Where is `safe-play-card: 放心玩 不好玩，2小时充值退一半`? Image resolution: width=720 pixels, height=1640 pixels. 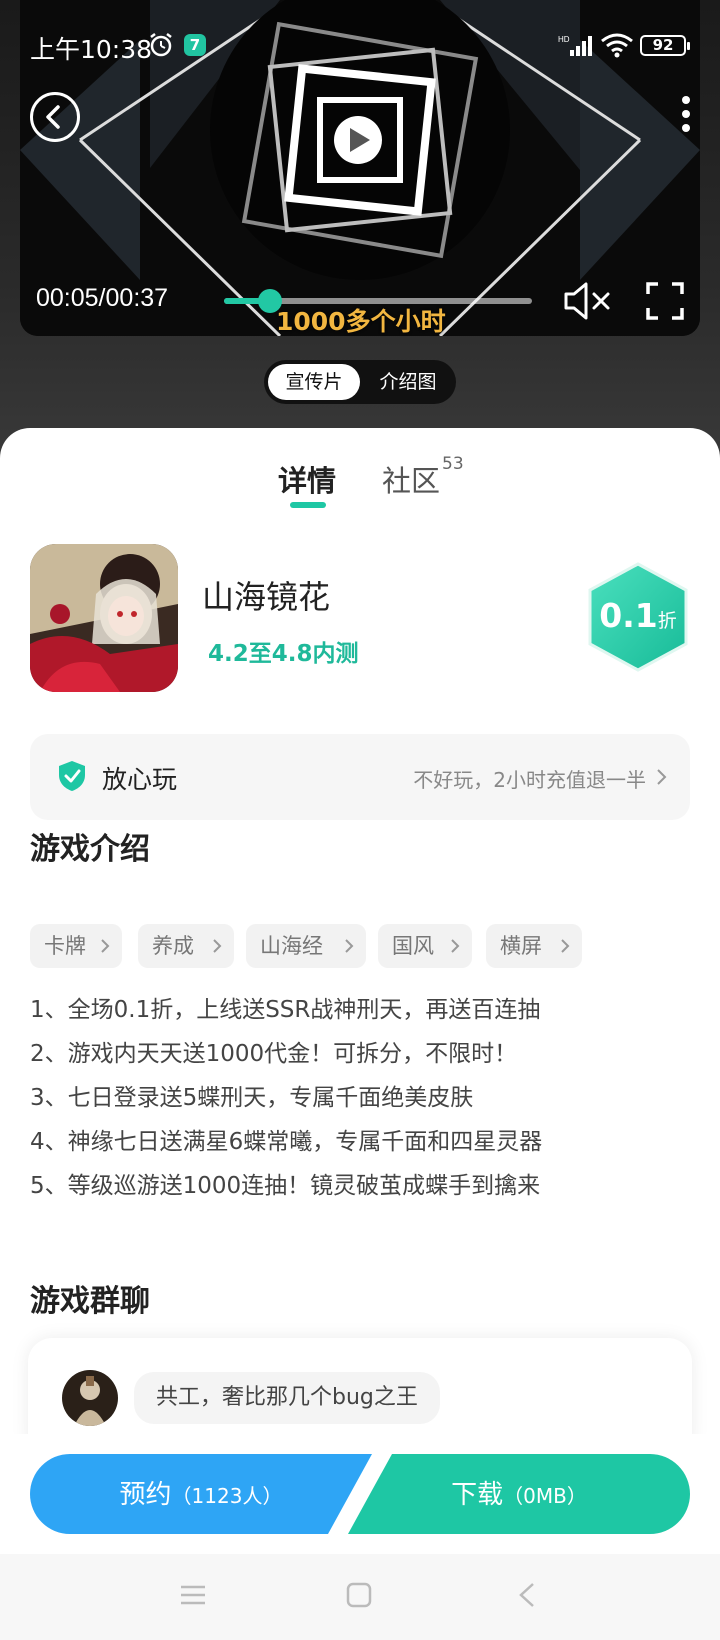 safe-play-card: 放心玩 不好玩，2小时充值退一半 is located at coordinates (360, 777).